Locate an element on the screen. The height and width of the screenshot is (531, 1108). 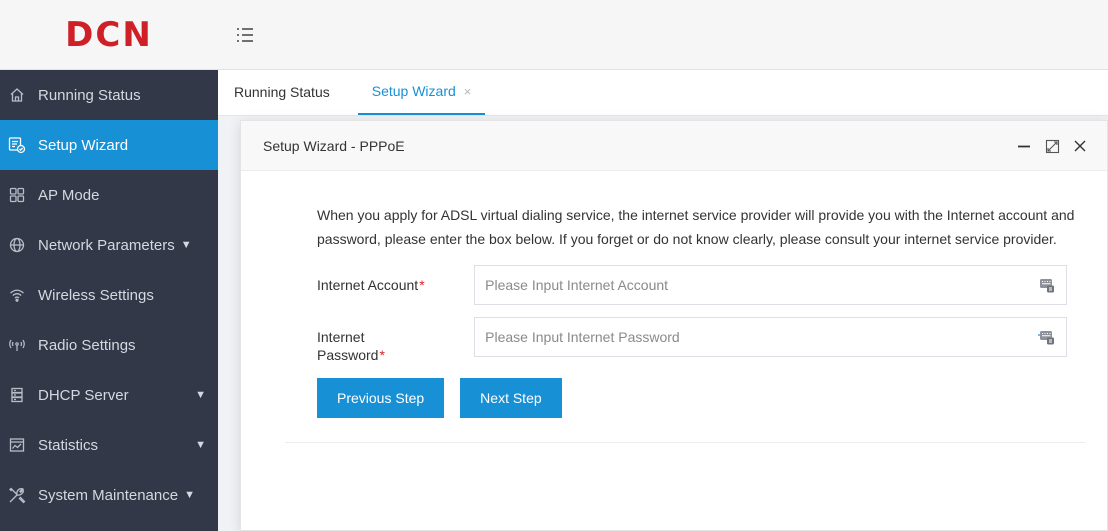
top-header is located at coordinates (663, 35).